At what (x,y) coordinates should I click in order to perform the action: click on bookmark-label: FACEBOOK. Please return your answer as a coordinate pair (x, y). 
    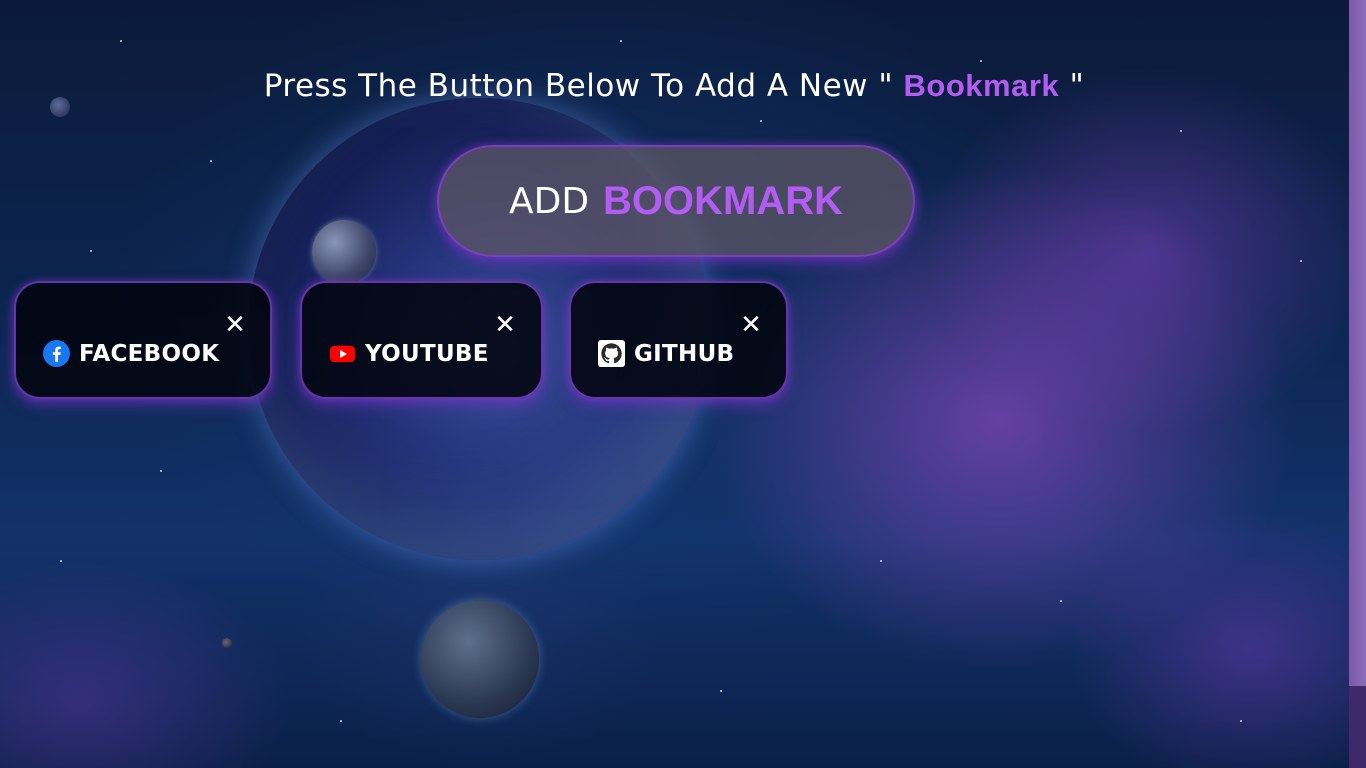
    Looking at the image, I should click on (149, 353).